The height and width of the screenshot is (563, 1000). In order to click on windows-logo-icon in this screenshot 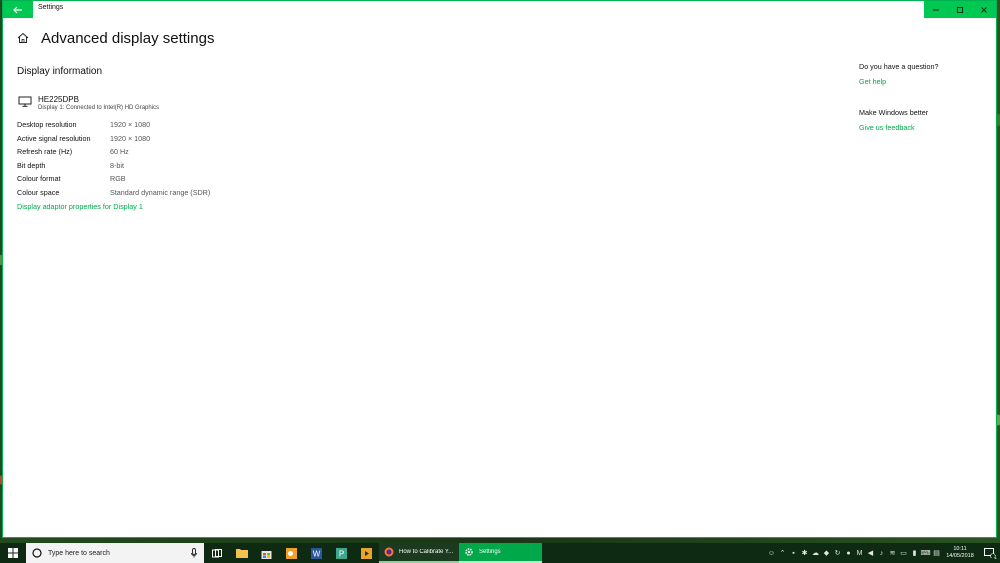, I will do `click(13, 553)`.